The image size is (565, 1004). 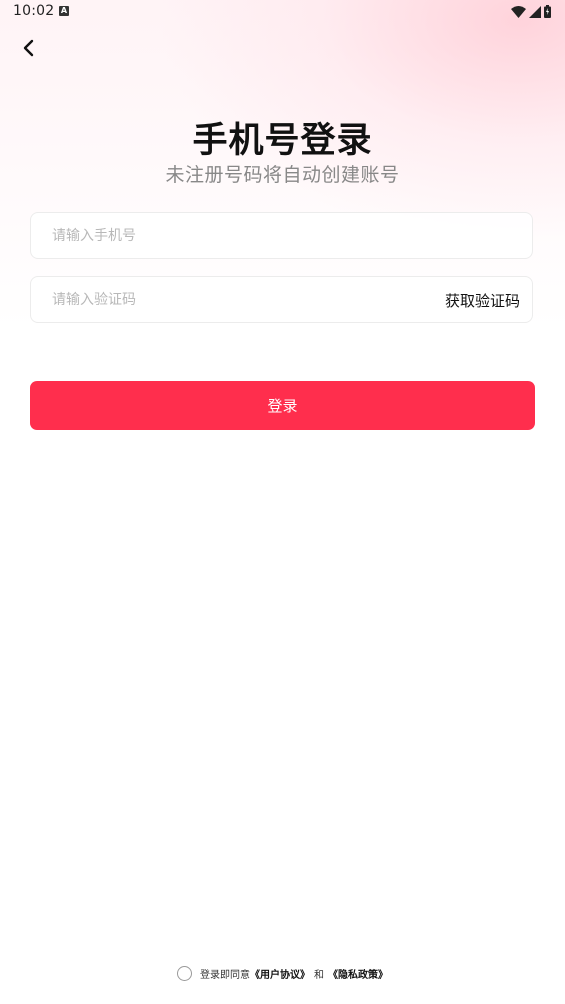 I want to click on notification-a-icon: A, so click(x=64, y=11).